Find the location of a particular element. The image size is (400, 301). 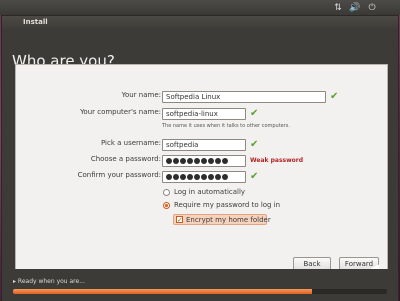

network-icon: ⇅ is located at coordinates (338, 7).